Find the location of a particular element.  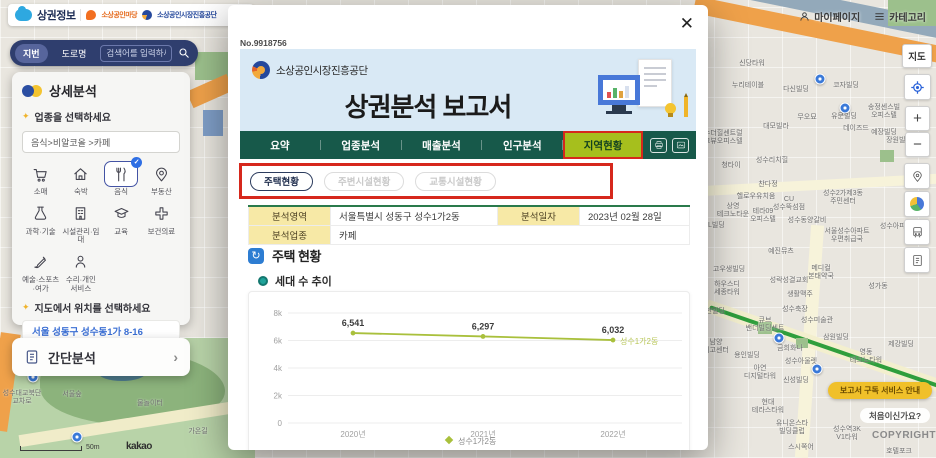

map-label: 성가동 is located at coordinates (878, 286).